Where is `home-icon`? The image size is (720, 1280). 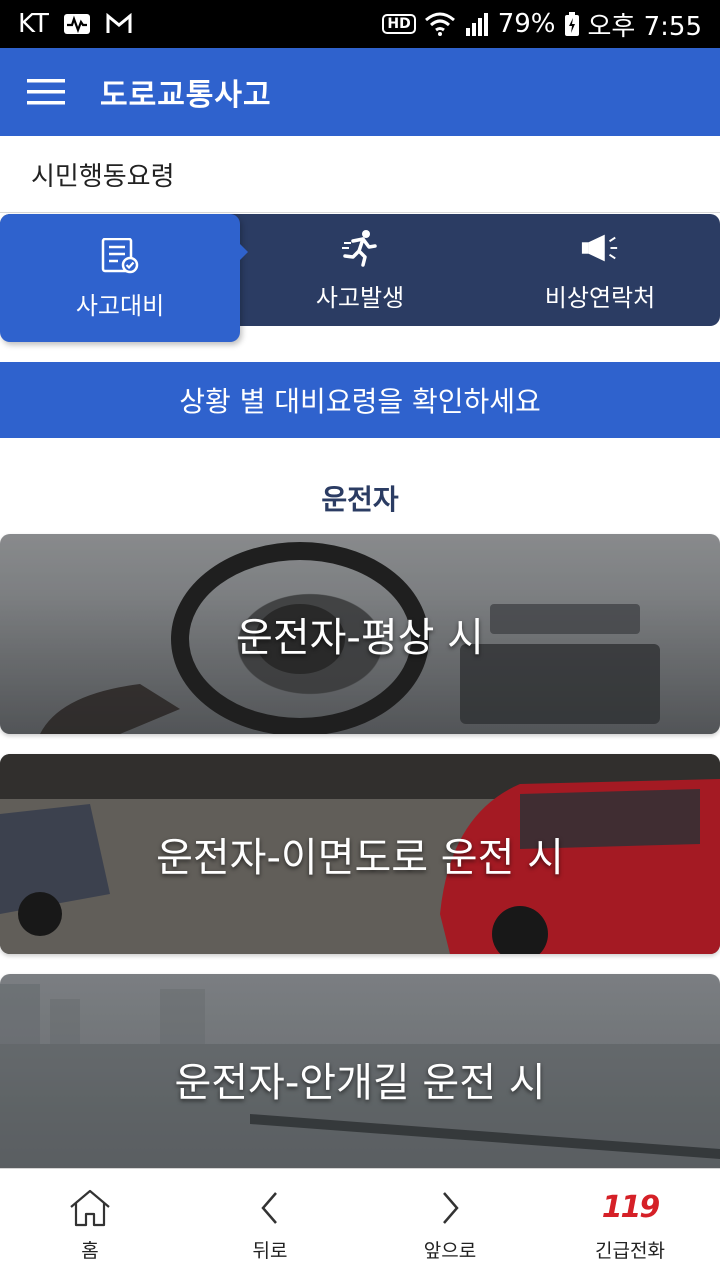 home-icon is located at coordinates (90, 1208).